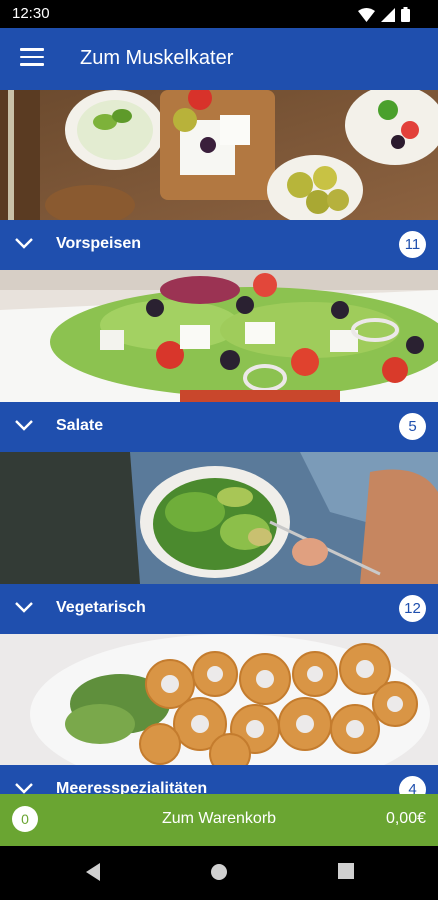 This screenshot has height=900, width=438. I want to click on status-icons, so click(384, 14).